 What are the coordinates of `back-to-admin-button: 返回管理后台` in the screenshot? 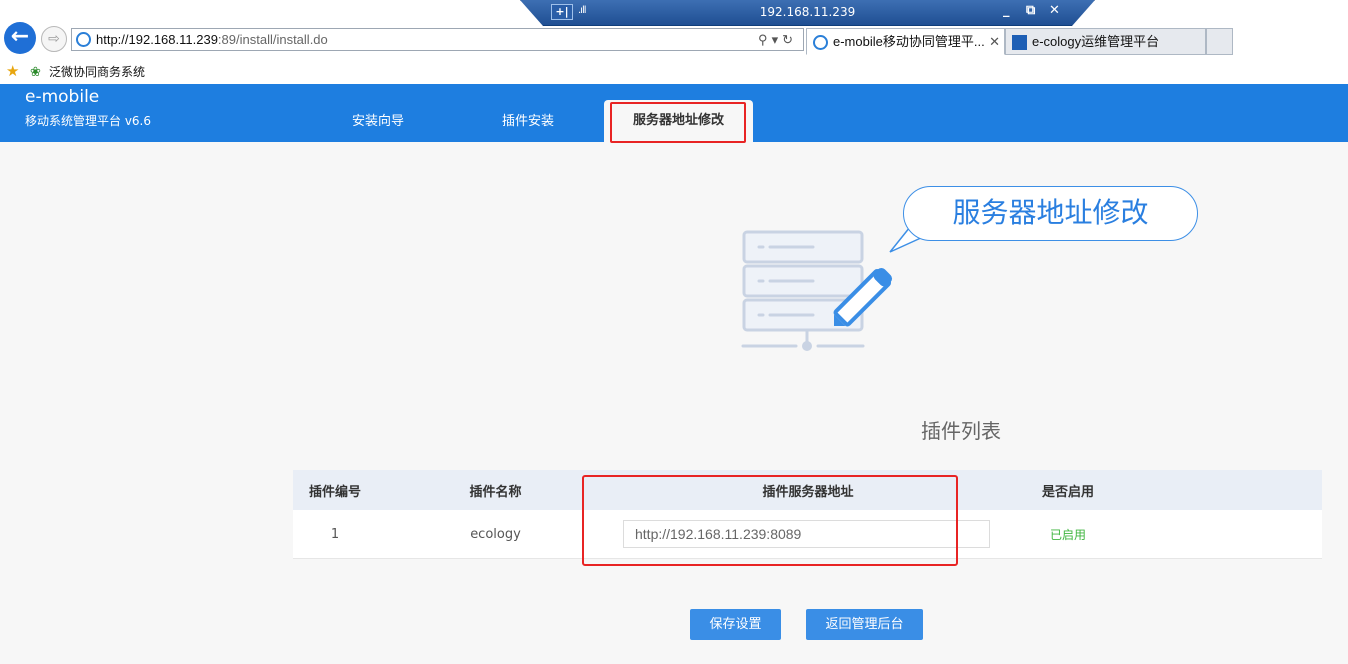 It's located at (864, 624).